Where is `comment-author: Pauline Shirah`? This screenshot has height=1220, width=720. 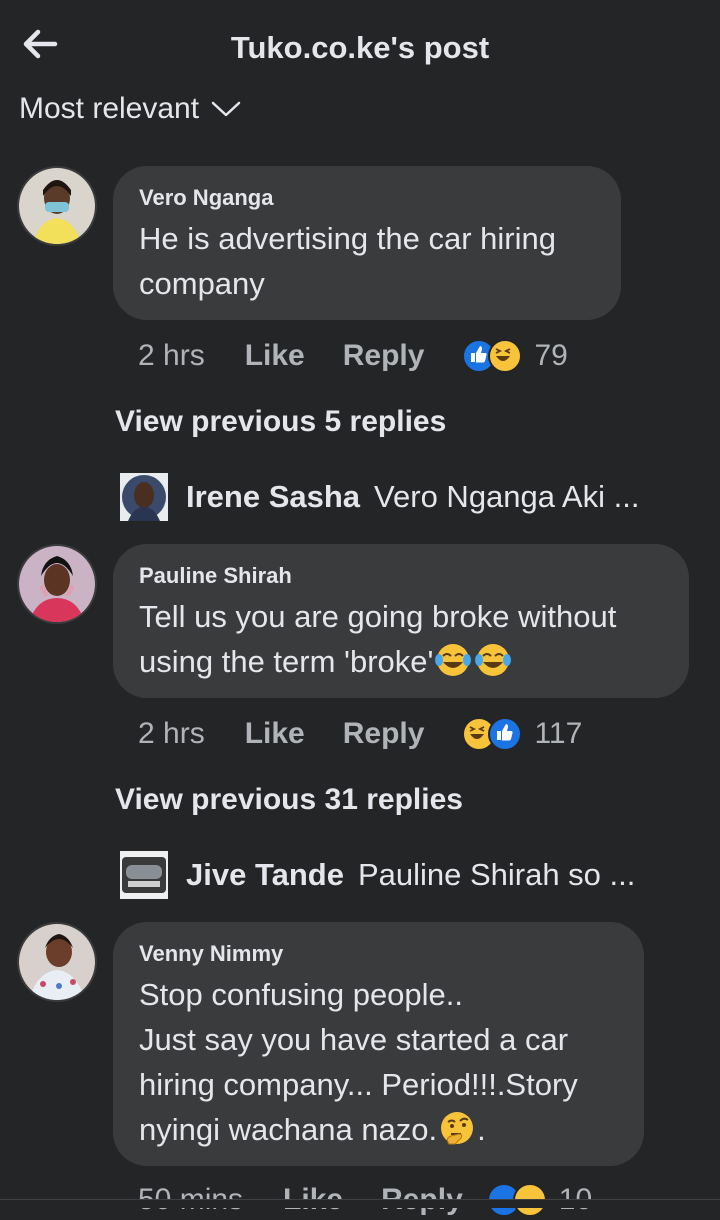
comment-author: Pauline Shirah is located at coordinates (401, 576).